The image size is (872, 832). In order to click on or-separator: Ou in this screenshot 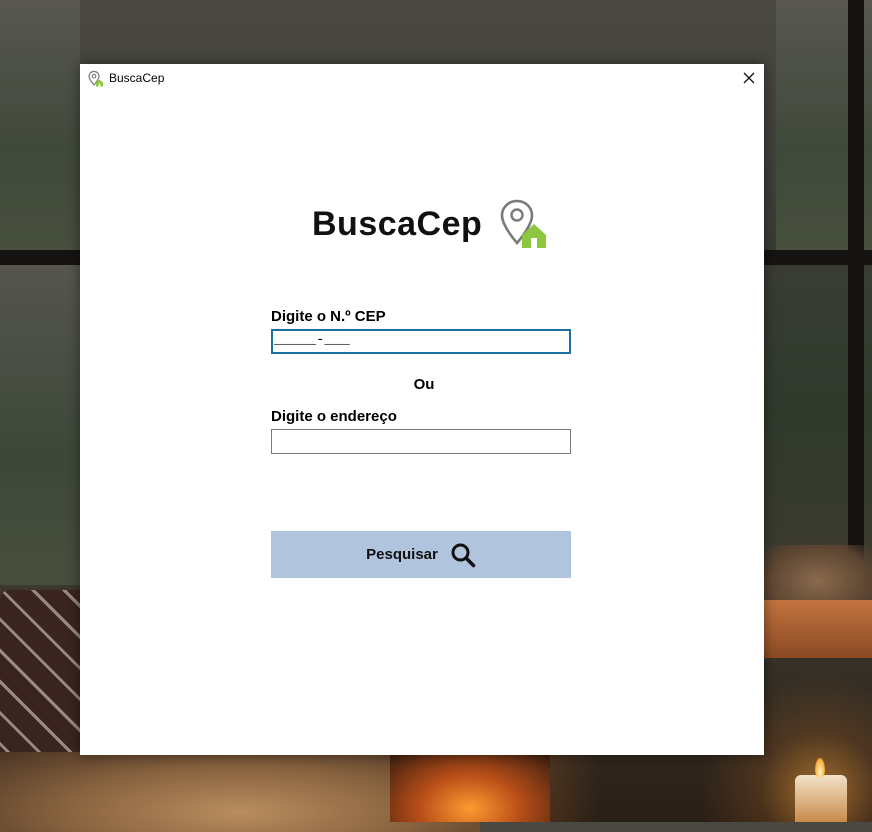, I will do `click(424, 384)`.